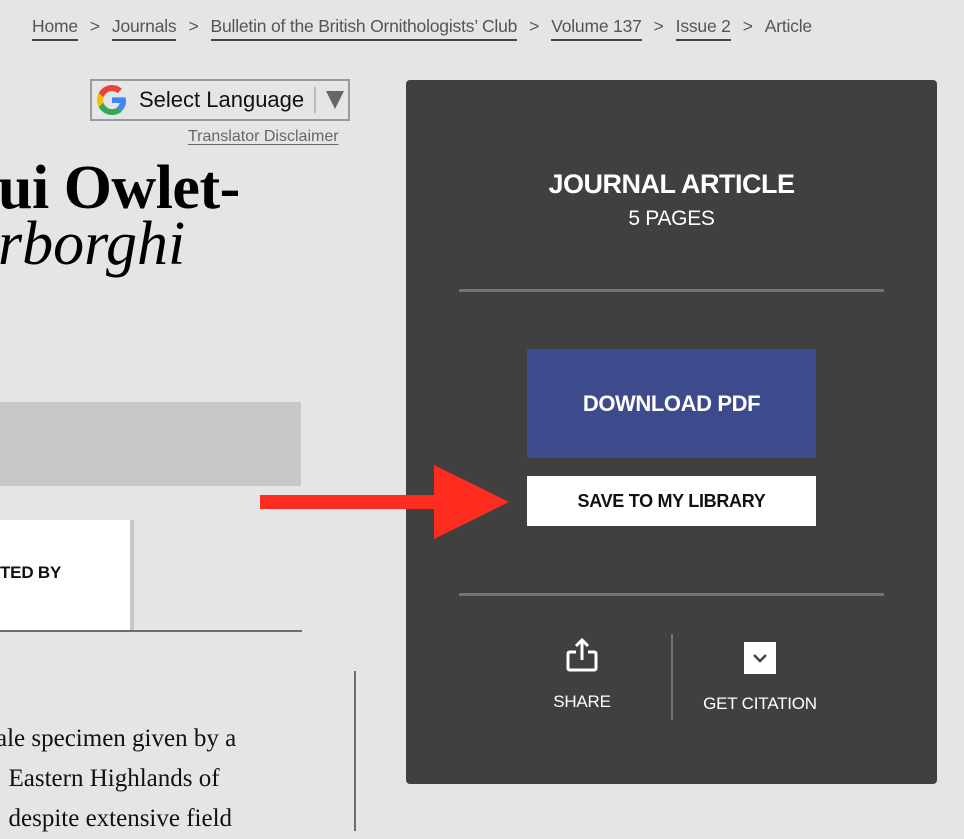 This screenshot has height=839, width=964. What do you see at coordinates (151, 631) in the screenshot?
I see `tab-bar-underline` at bounding box center [151, 631].